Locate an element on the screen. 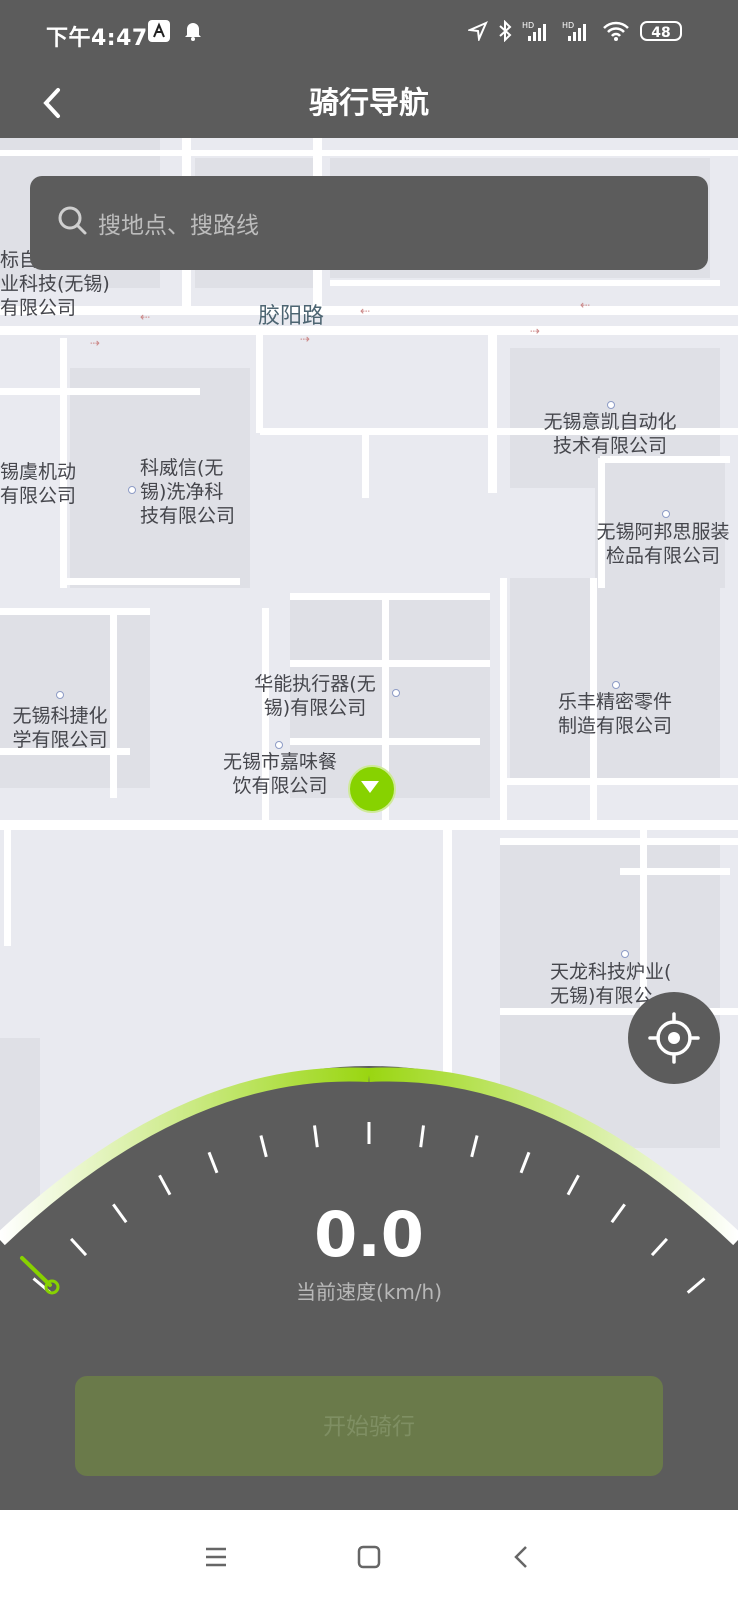  search-bar: 搜地点、搜路线 is located at coordinates (369, 223).